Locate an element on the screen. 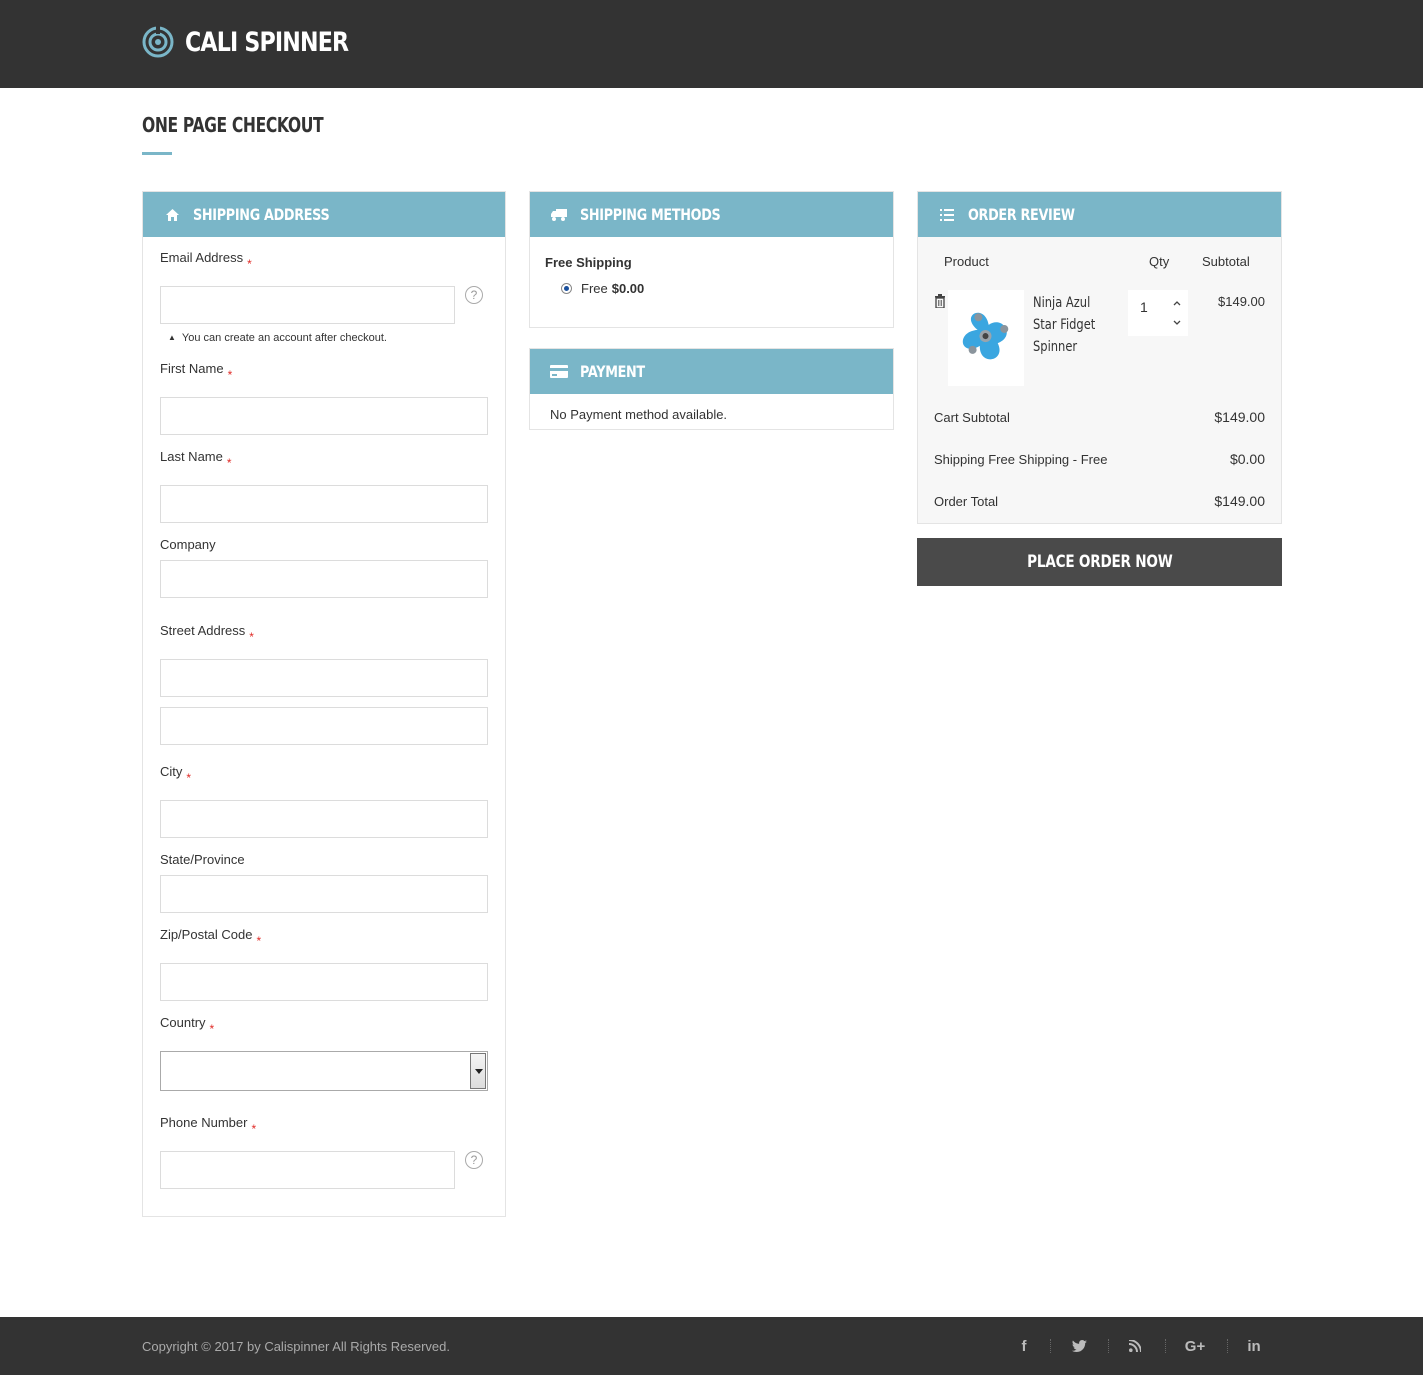 This screenshot has width=1423, height=1375. phone-field is located at coordinates (307, 1170).